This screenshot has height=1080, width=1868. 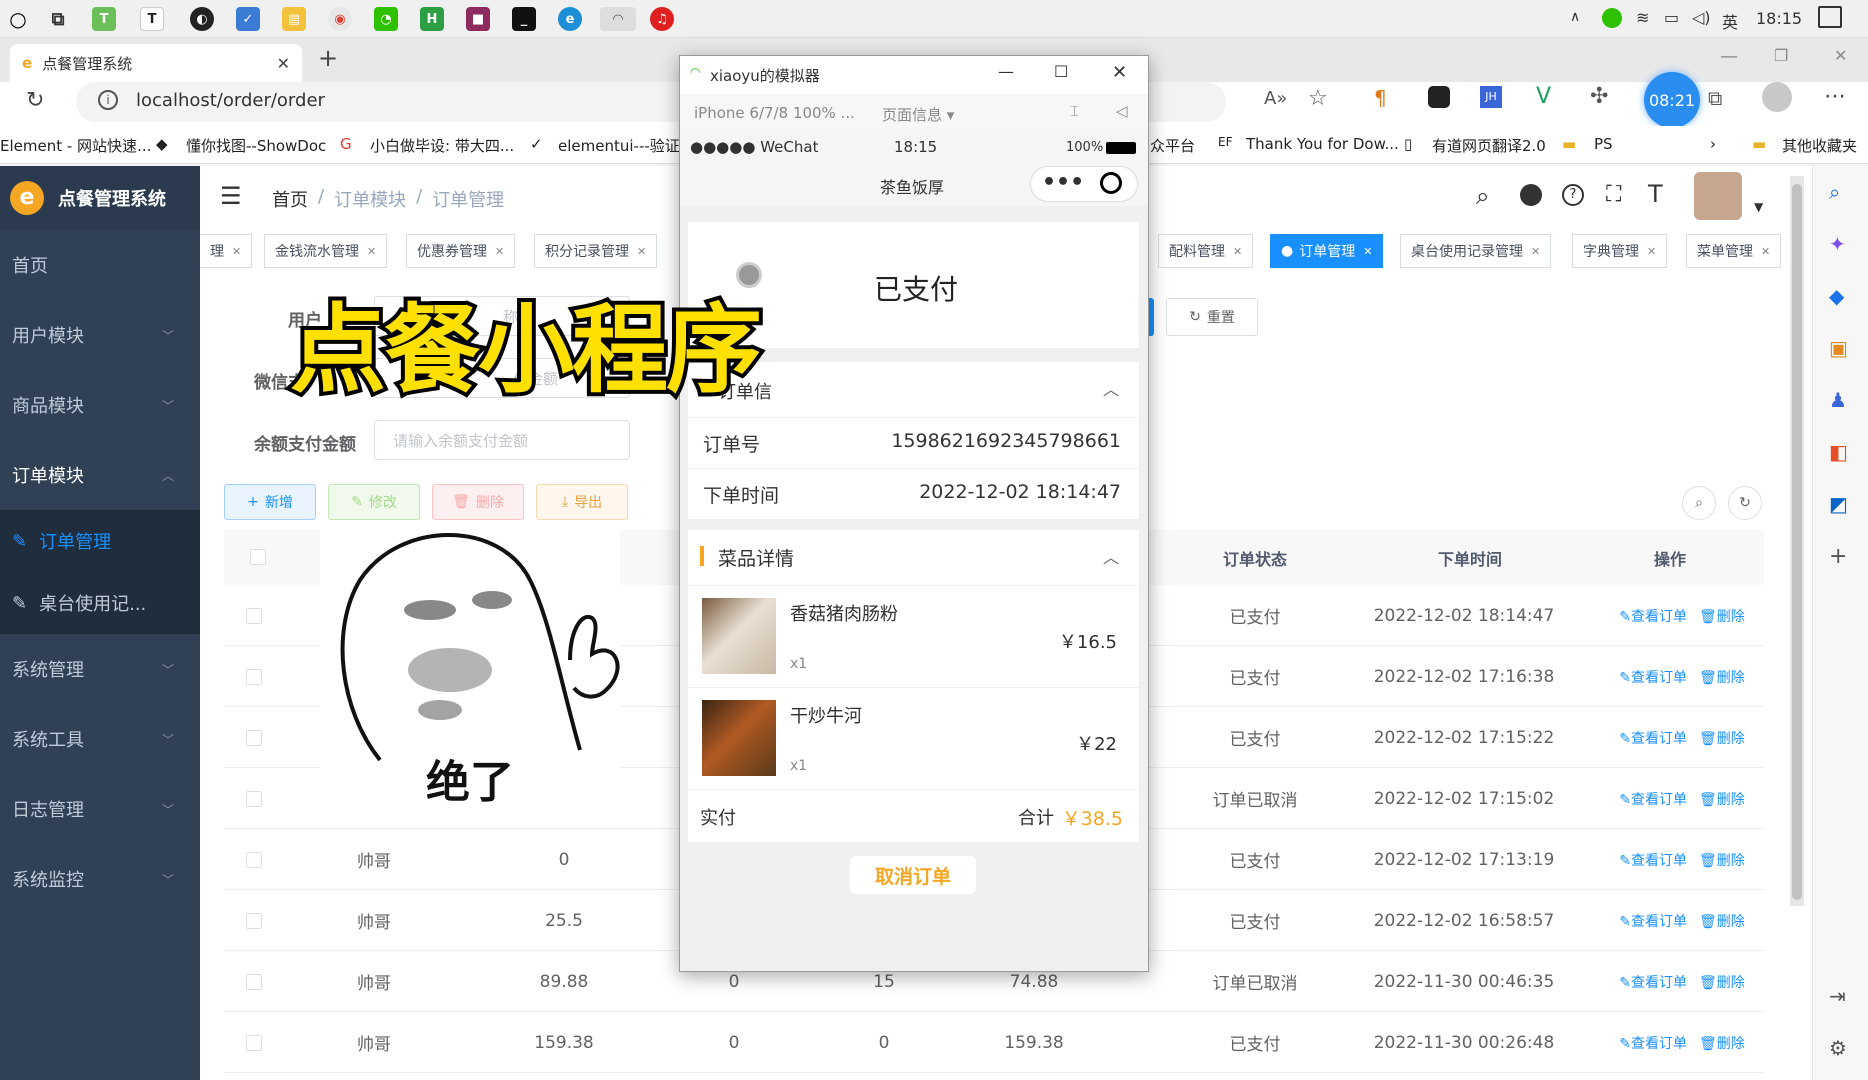 What do you see at coordinates (913, 875) in the screenshot?
I see `cancel-order-button: 取消订单` at bounding box center [913, 875].